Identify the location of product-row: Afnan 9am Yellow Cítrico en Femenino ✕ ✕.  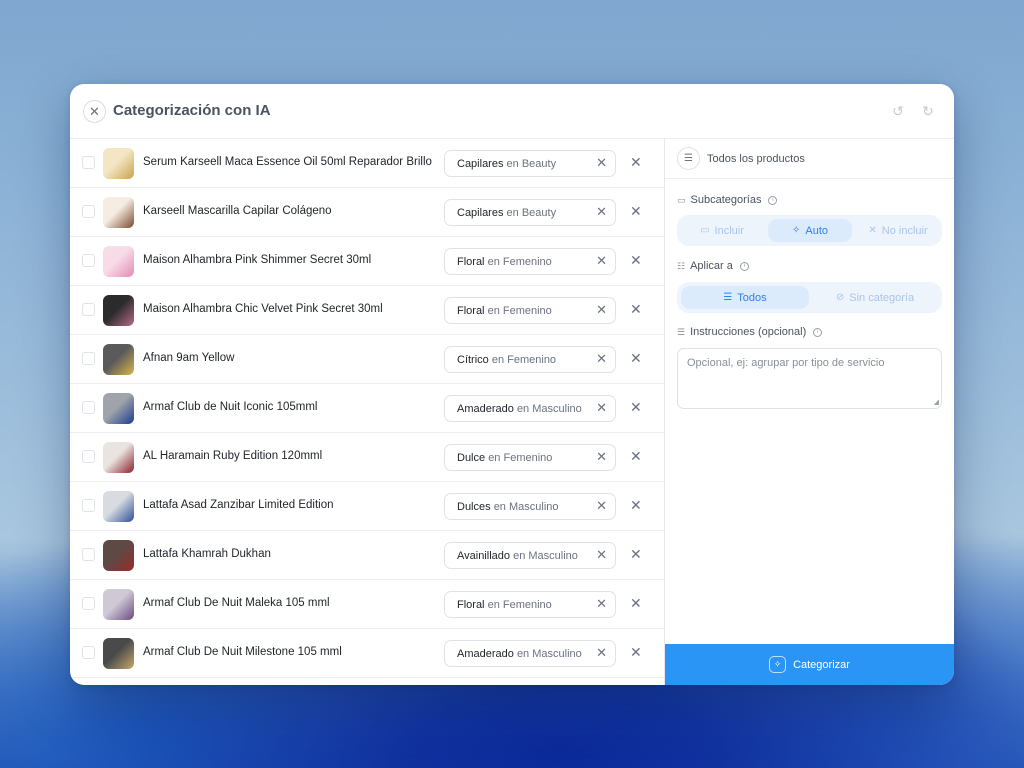
(367, 359).